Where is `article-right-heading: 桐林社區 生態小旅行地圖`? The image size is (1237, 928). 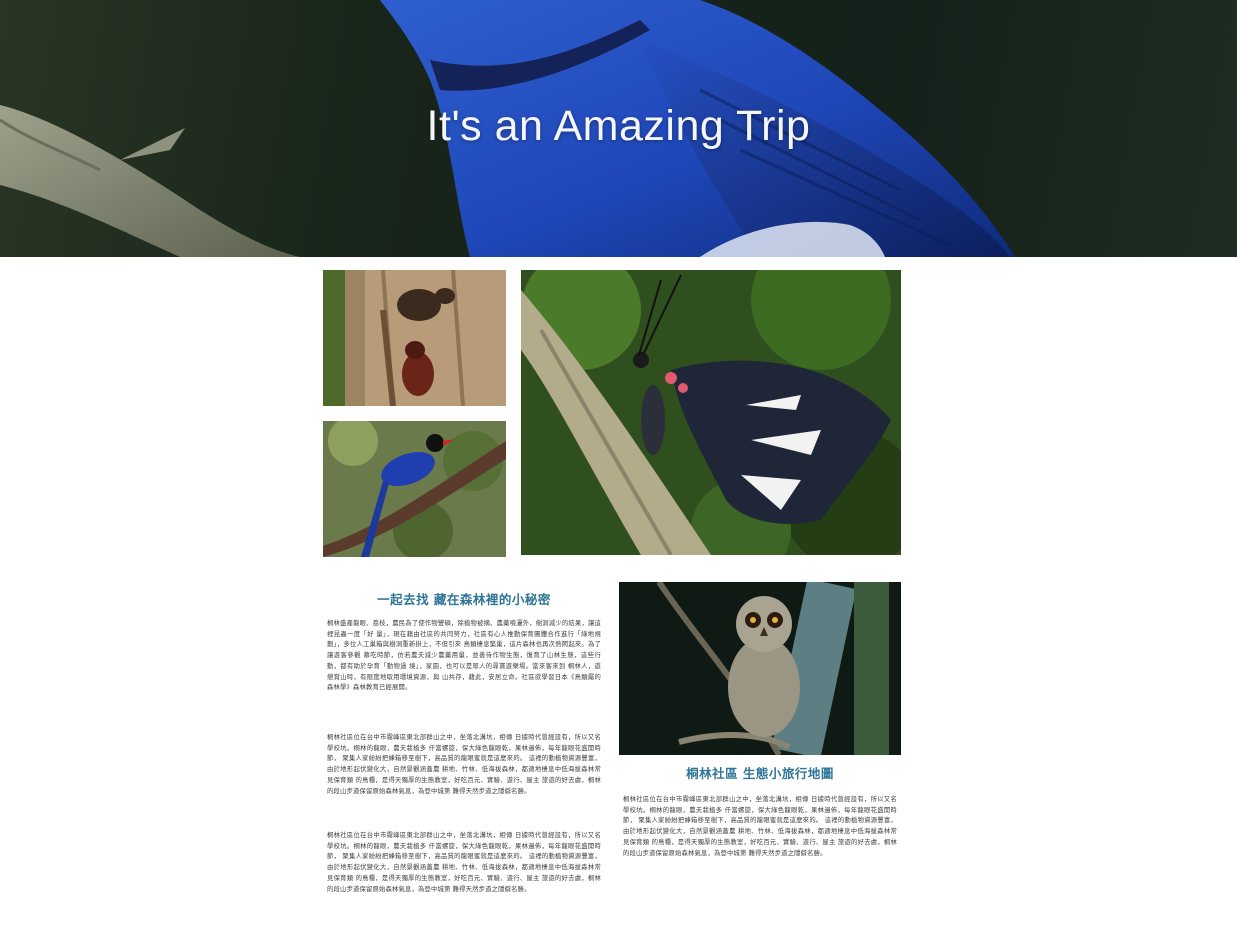 article-right-heading: 桐林社區 生態小旅行地圖 is located at coordinates (760, 773).